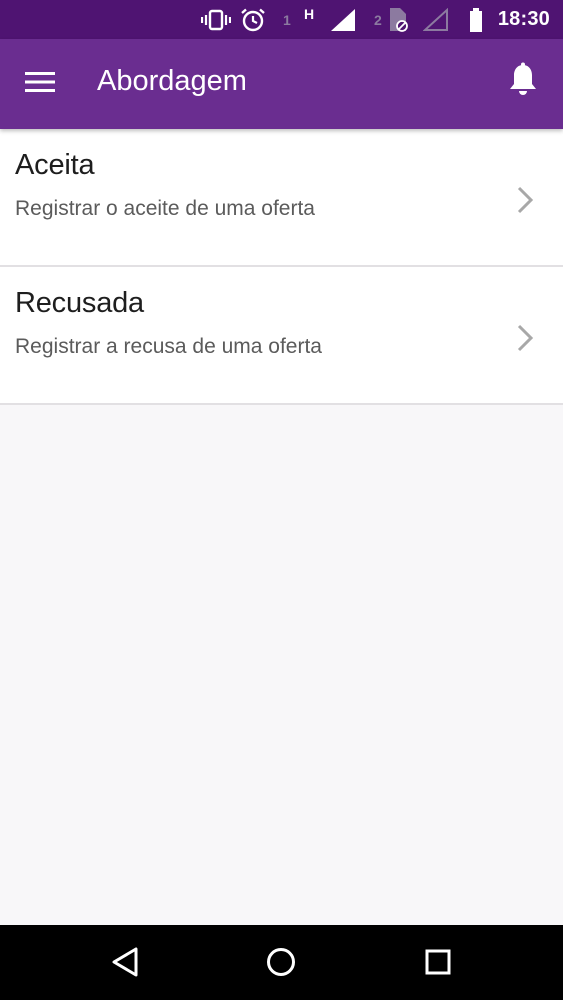  Describe the element at coordinates (287, 19) in the screenshot. I see `sim1-label: 1` at that location.